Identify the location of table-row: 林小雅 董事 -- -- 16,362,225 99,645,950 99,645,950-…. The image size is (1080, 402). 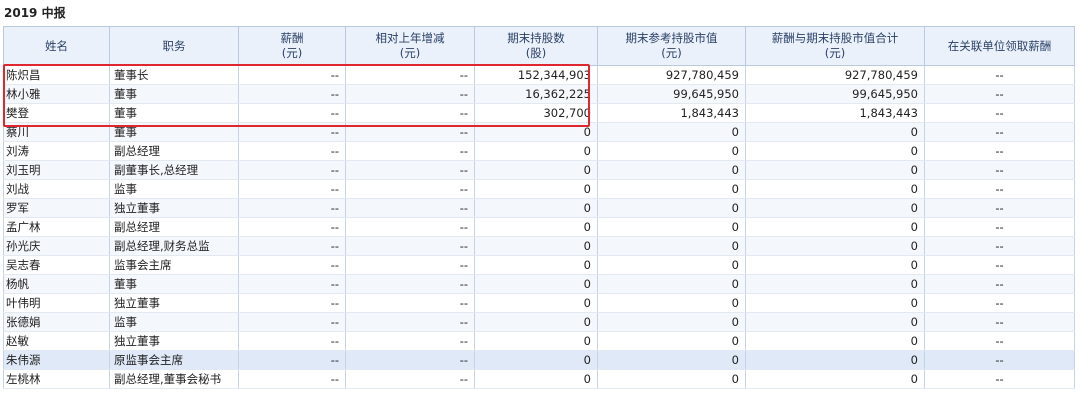
(539, 94).